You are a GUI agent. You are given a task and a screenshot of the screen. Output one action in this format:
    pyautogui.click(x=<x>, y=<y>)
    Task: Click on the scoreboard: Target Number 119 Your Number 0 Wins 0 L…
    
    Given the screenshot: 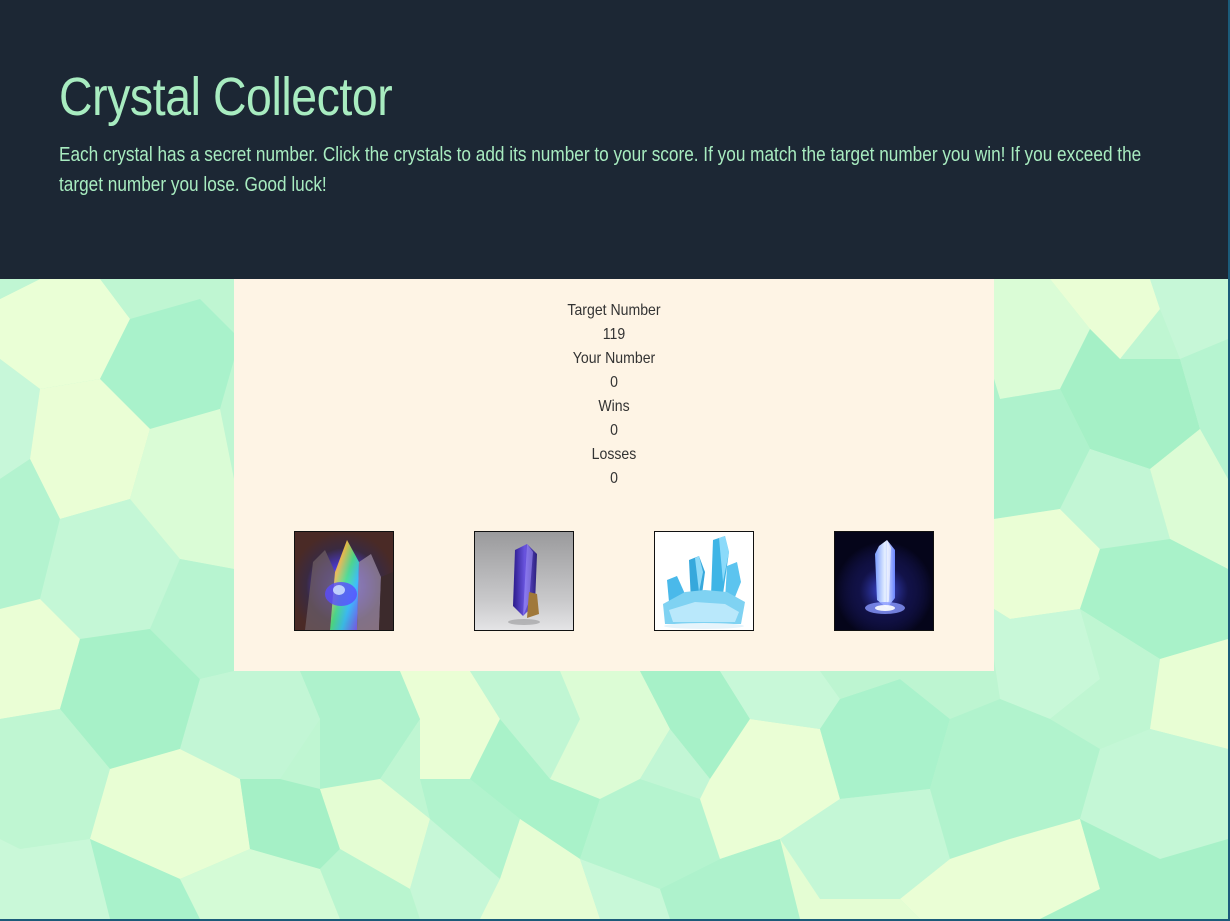 What is the action you would take?
    pyautogui.click(x=614, y=395)
    